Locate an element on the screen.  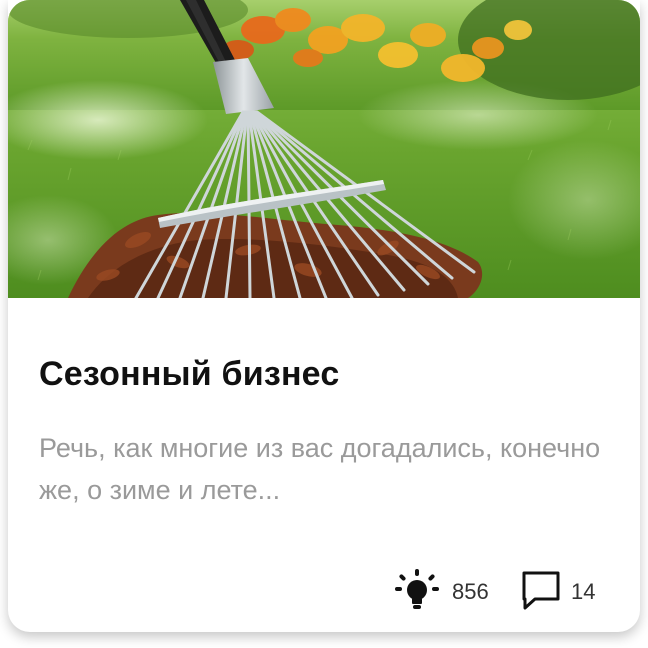
article-title: Сезонный бизнес is located at coordinates (189, 374).